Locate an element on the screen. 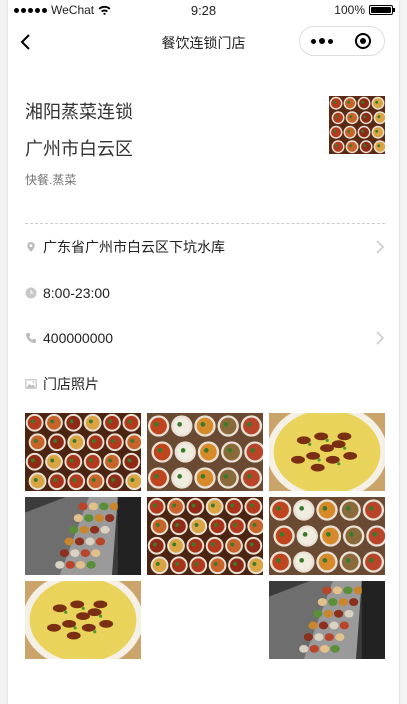 This screenshot has width=407, height=704. phone-row: 400000000 is located at coordinates (205, 338).